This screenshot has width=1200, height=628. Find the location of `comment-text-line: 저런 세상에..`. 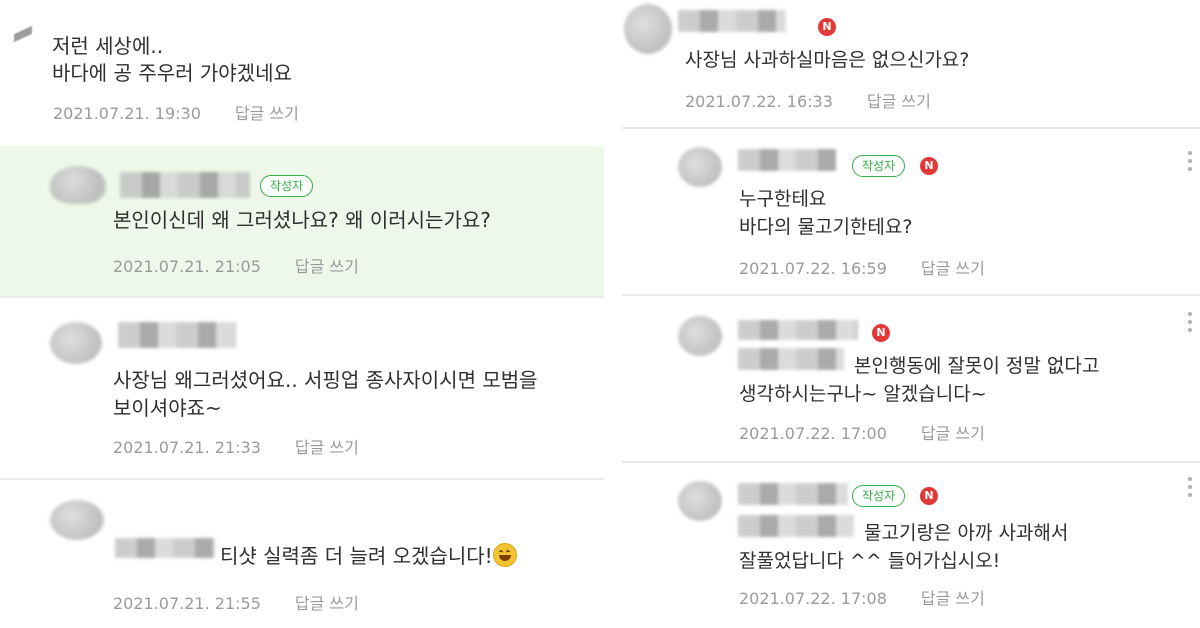

comment-text-line: 저런 세상에.. is located at coordinates (108, 46).